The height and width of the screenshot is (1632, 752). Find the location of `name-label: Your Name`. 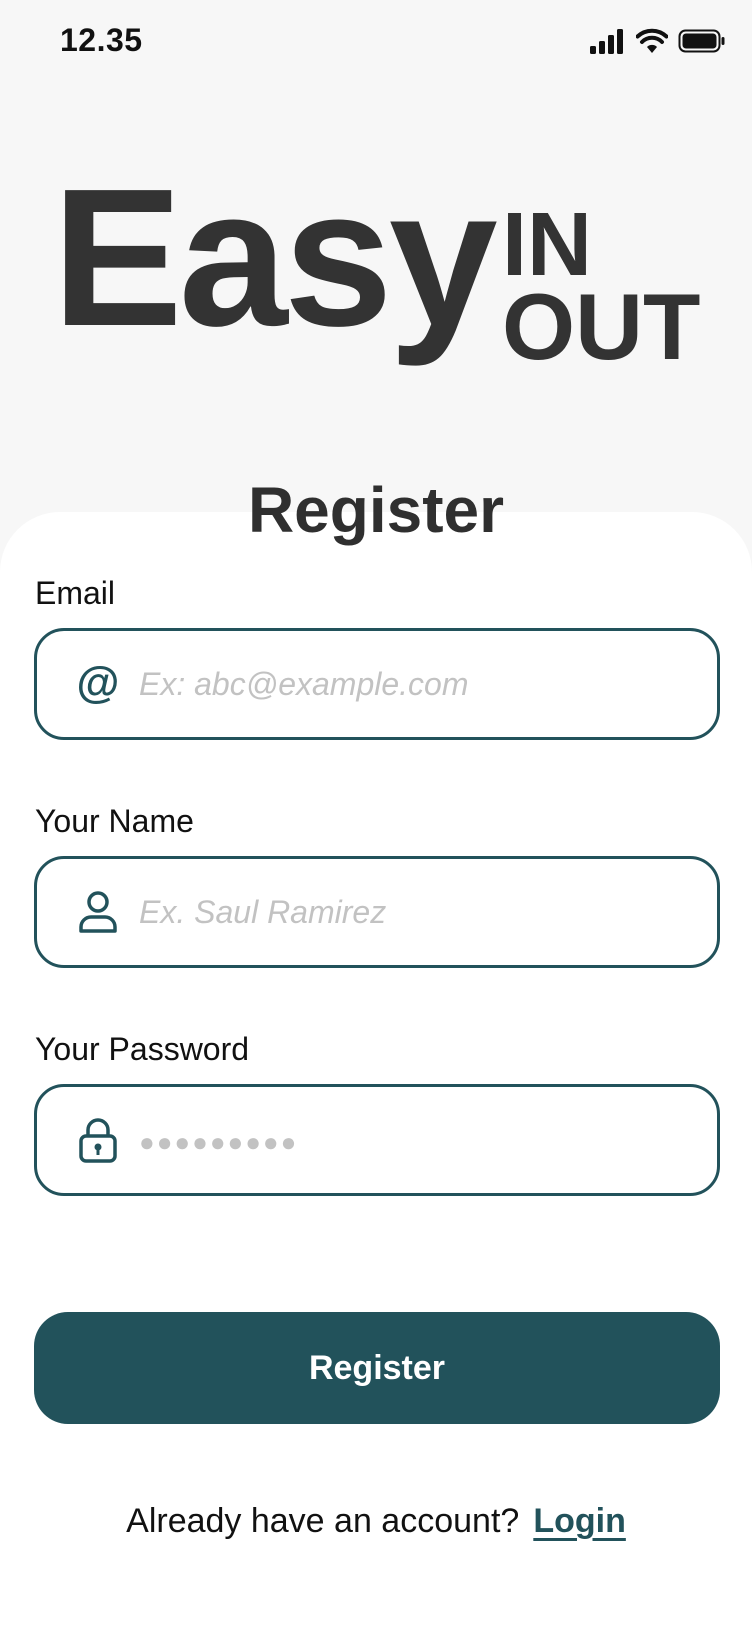

name-label: Your Name is located at coordinates (114, 821).